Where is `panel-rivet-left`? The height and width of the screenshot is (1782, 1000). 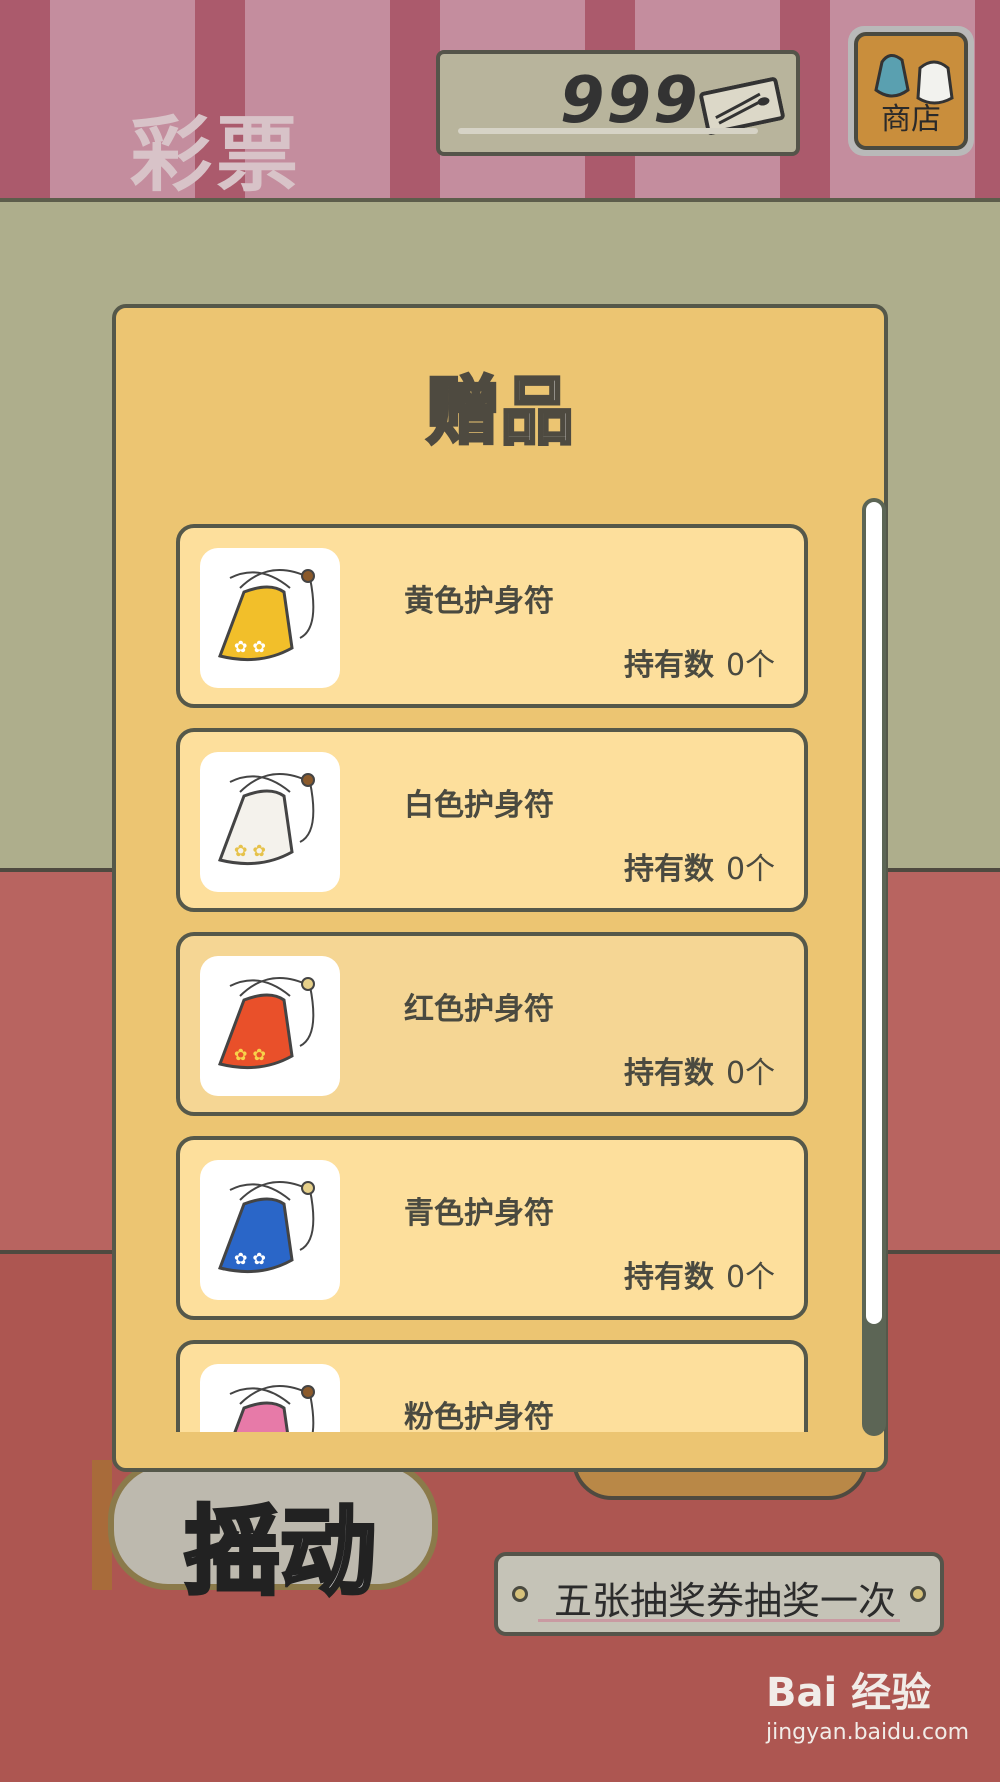 panel-rivet-left is located at coordinates (520, 1594).